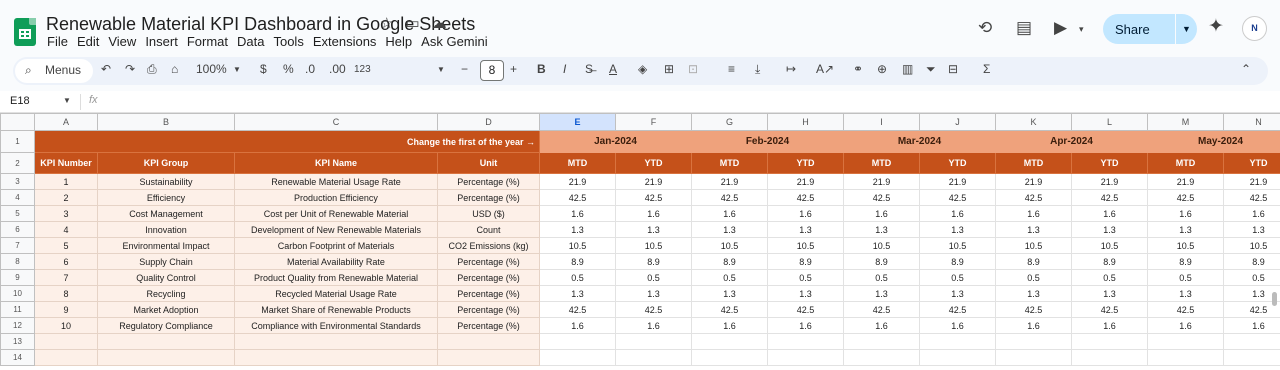 The width and height of the screenshot is (1280, 370). What do you see at coordinates (66, 293) in the screenshot?
I see `kpi-number-cell: 8` at bounding box center [66, 293].